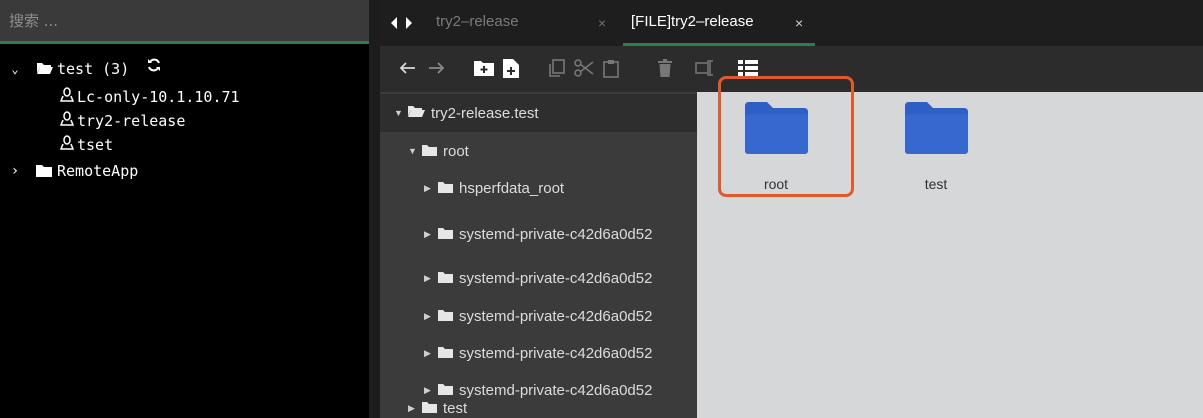  What do you see at coordinates (538, 403) in the screenshot?
I see `tree-node-test: ▶ test` at bounding box center [538, 403].